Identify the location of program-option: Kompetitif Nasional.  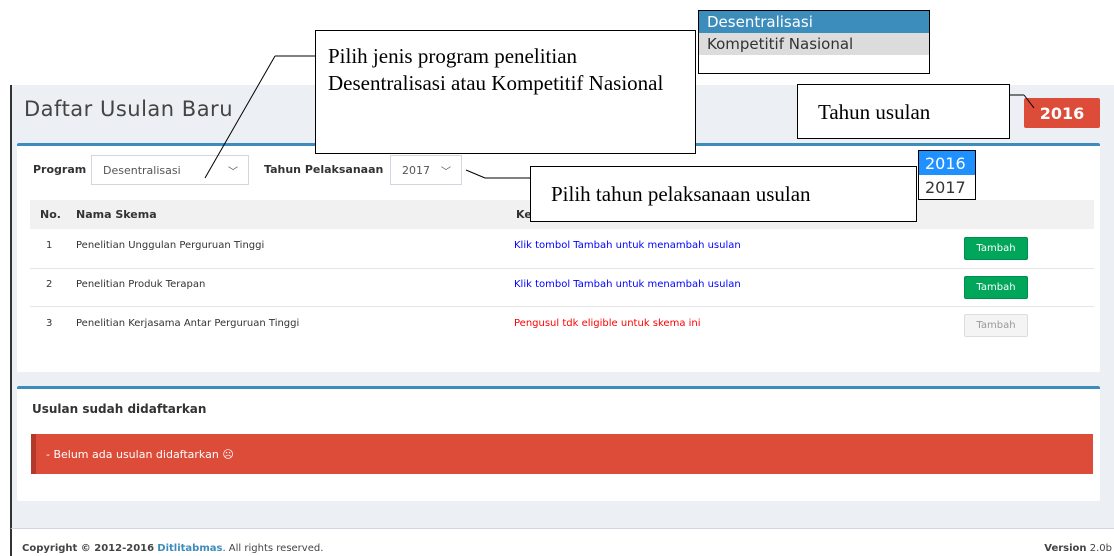
(814, 44).